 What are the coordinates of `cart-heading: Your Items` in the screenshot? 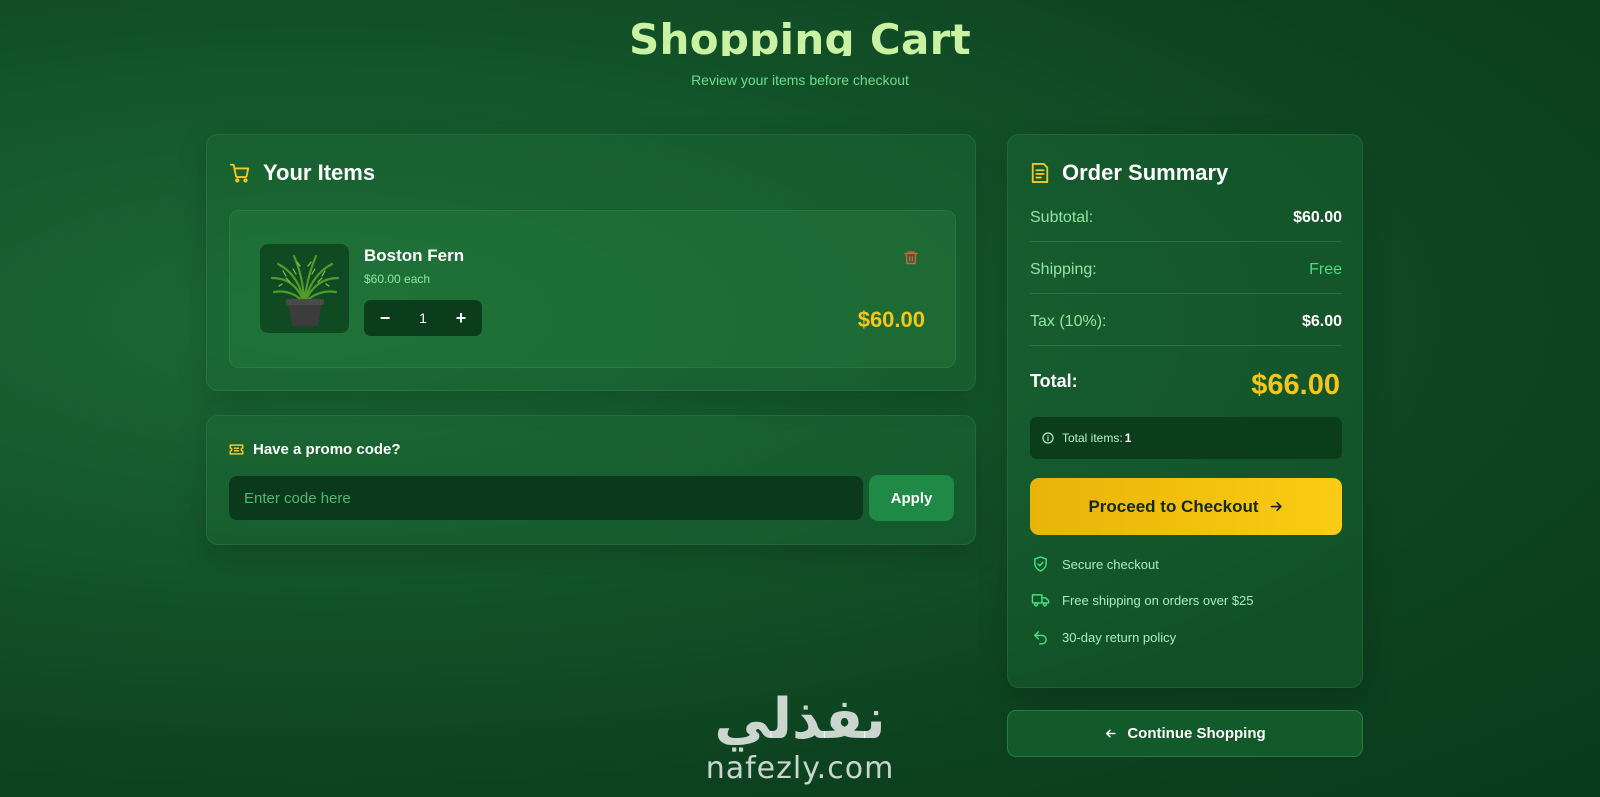 It's located at (302, 173).